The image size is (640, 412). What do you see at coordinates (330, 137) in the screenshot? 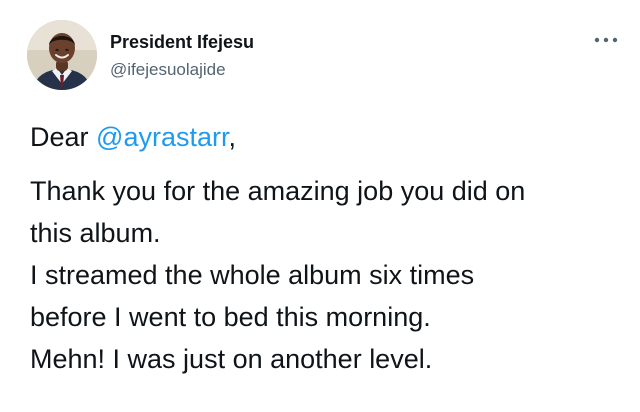
I see `tweet-greeting: Dear @ayrastarr,` at bounding box center [330, 137].